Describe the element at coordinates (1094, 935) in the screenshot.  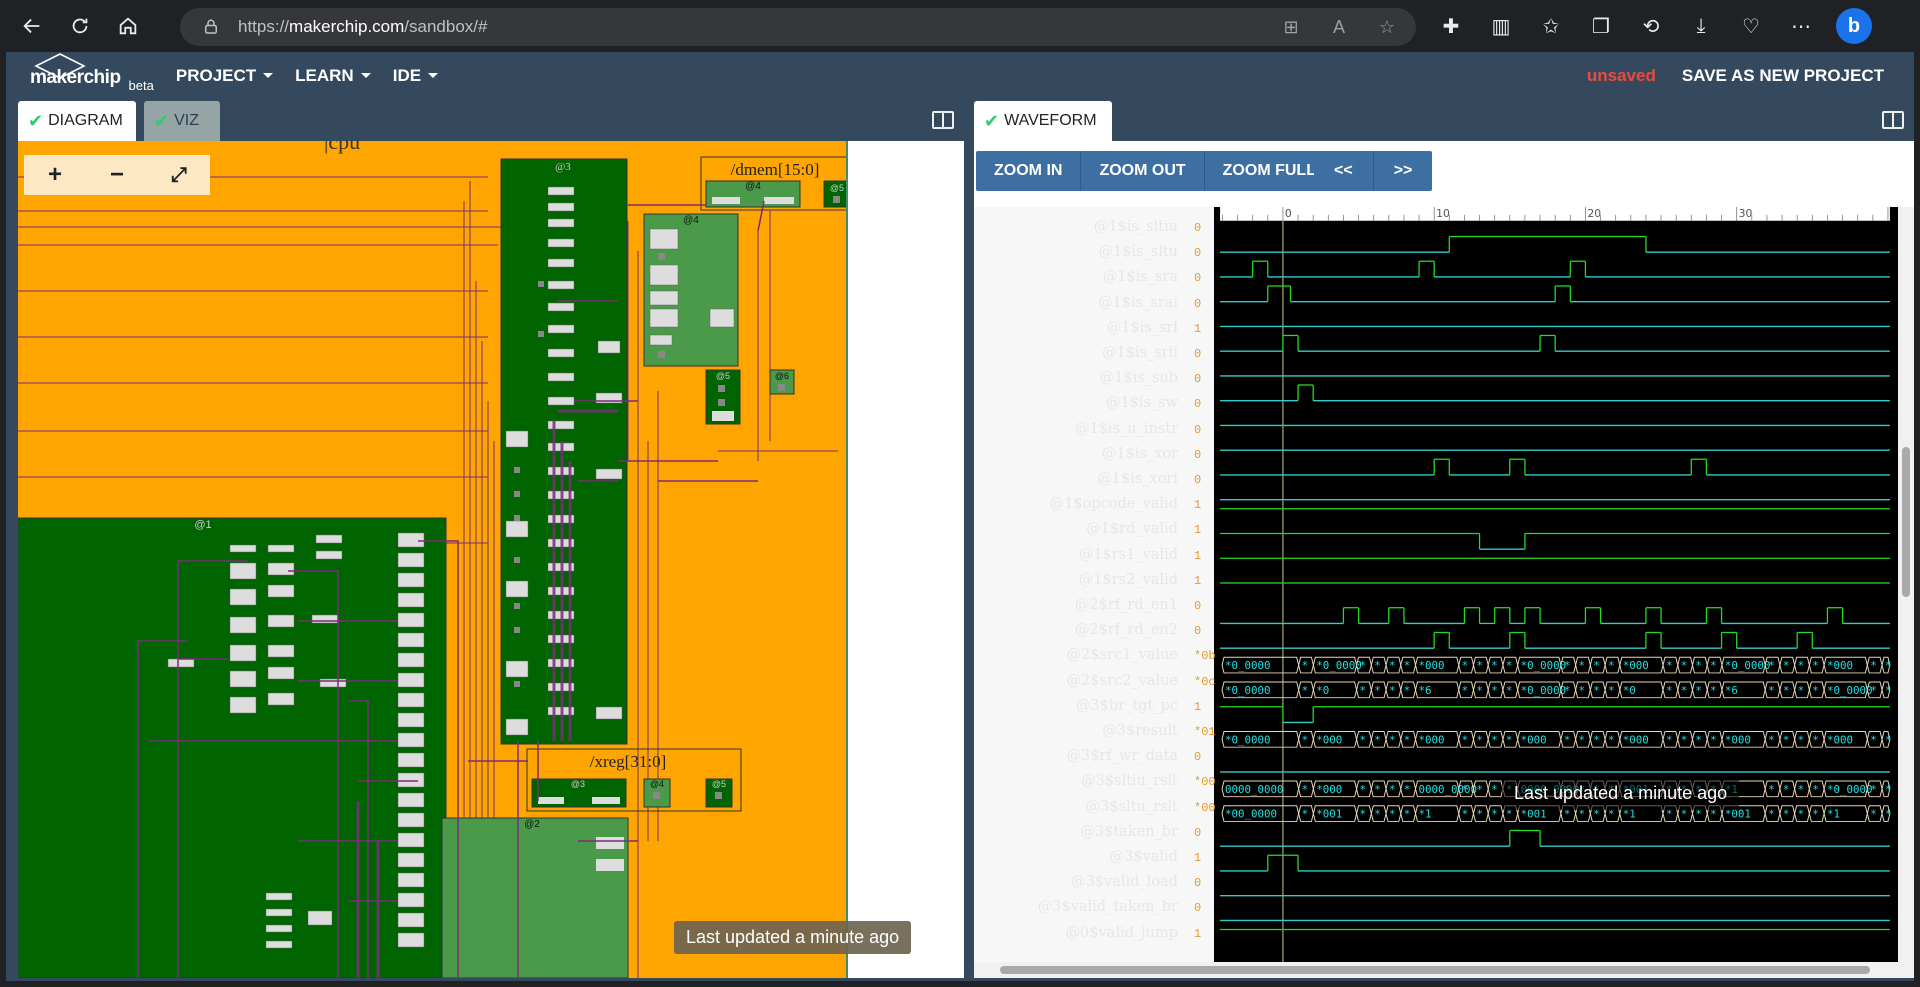
I see `signal-row: @0$valid_jump 1` at that location.